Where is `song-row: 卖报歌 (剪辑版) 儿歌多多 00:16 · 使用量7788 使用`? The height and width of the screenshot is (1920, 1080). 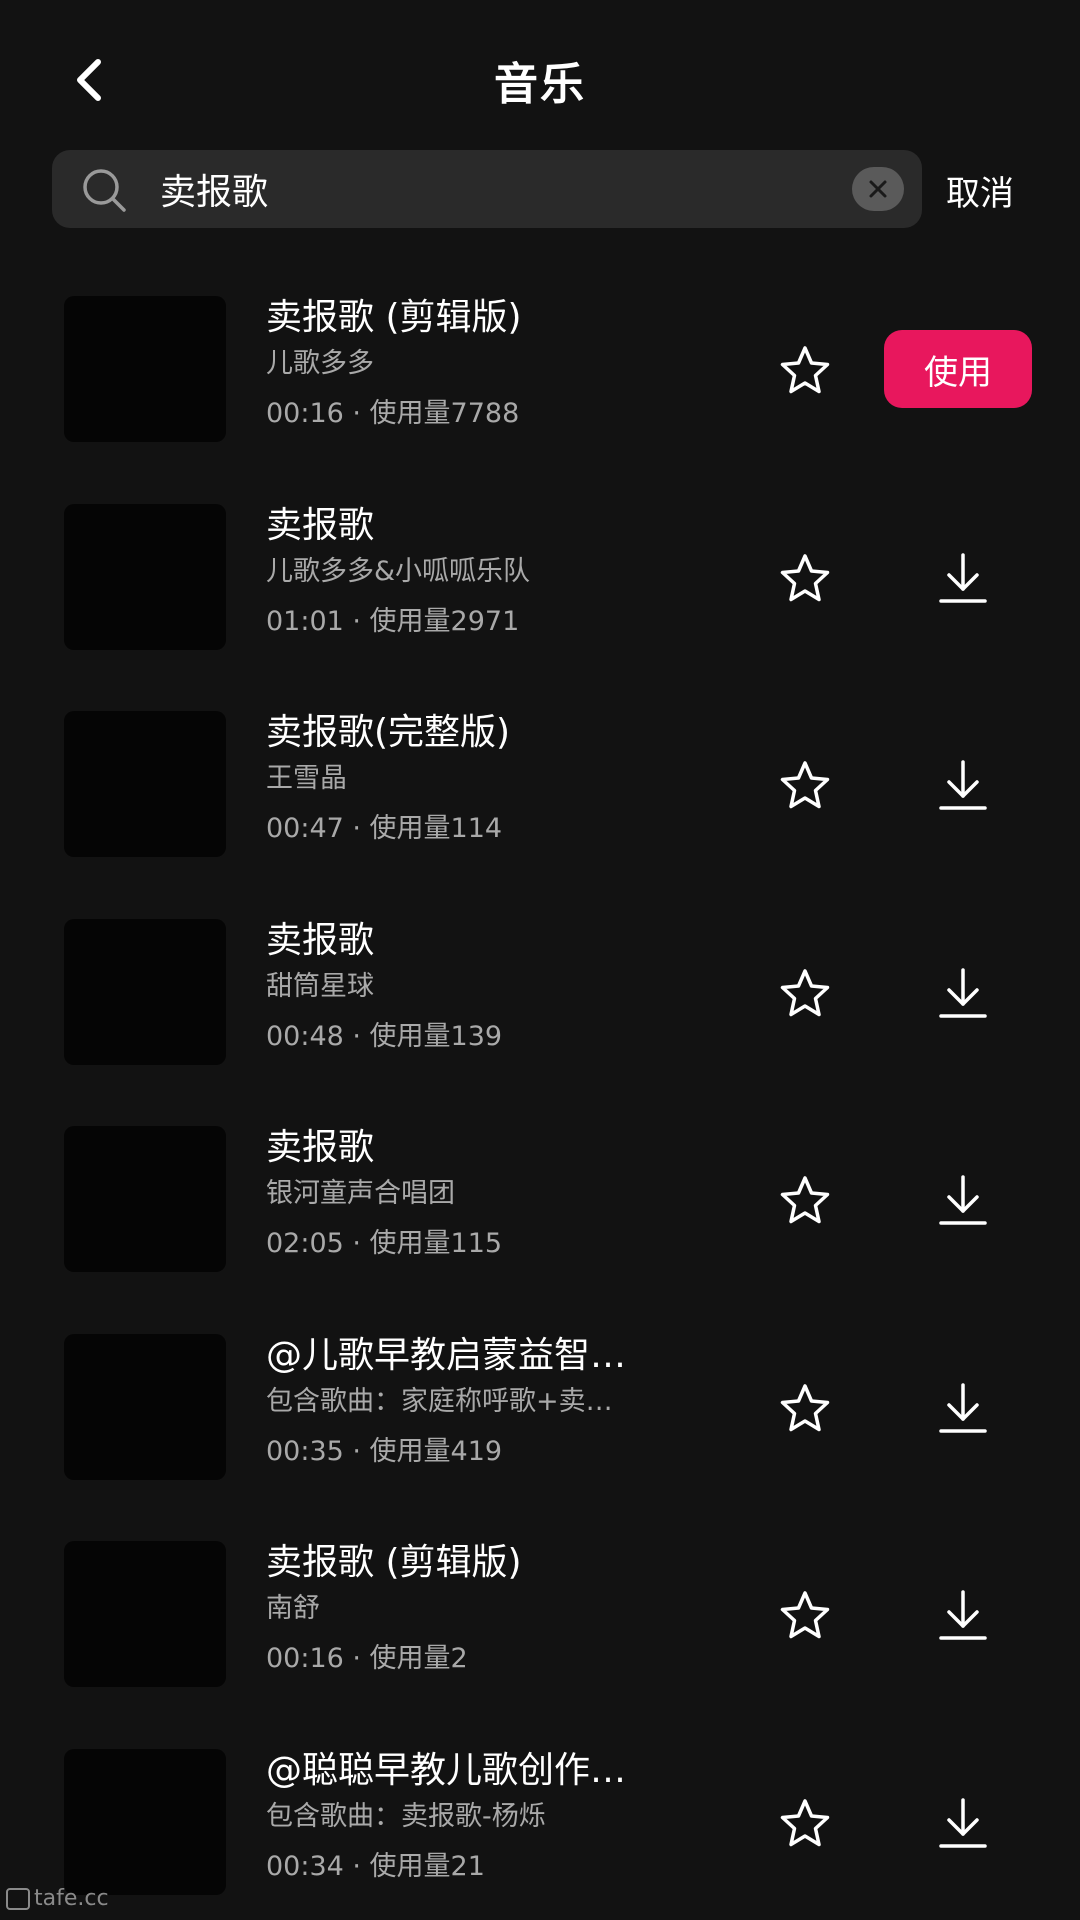
song-row: 卖报歌 (剪辑版) 儿歌多多 00:16 · 使用量7788 使用 is located at coordinates (540, 374).